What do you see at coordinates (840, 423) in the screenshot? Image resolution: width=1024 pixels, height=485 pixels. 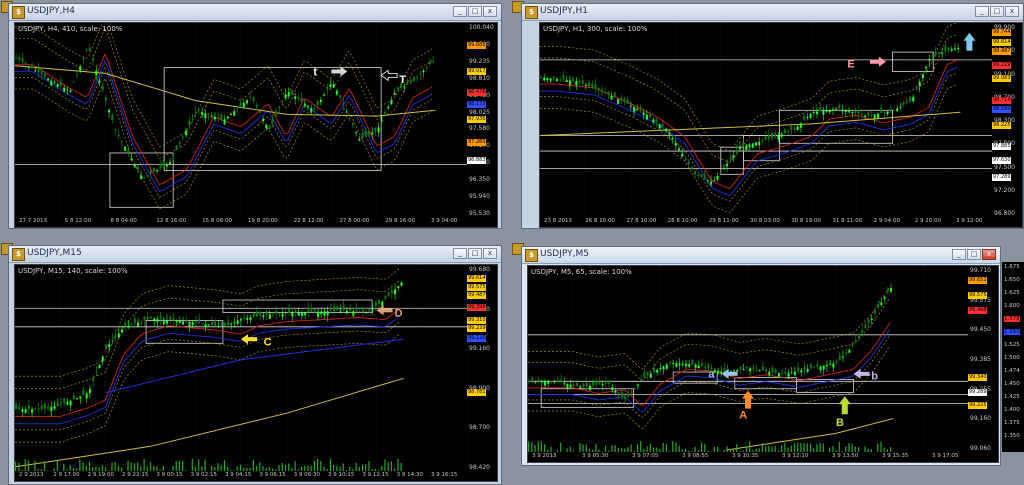 I see `annotation-label: B` at bounding box center [840, 423].